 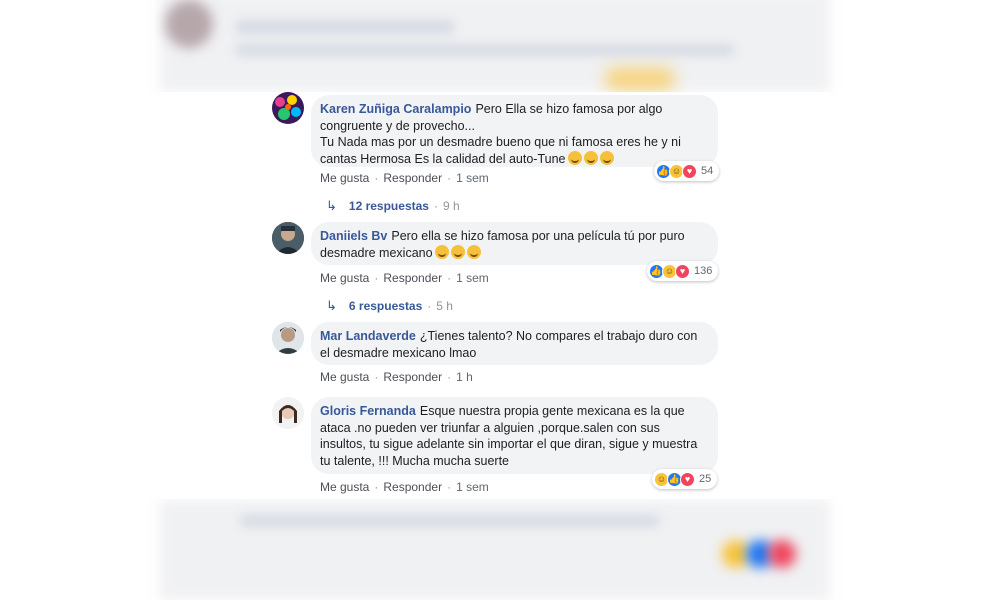 I want to click on comment-author: Daniiels Bv, so click(x=353, y=236).